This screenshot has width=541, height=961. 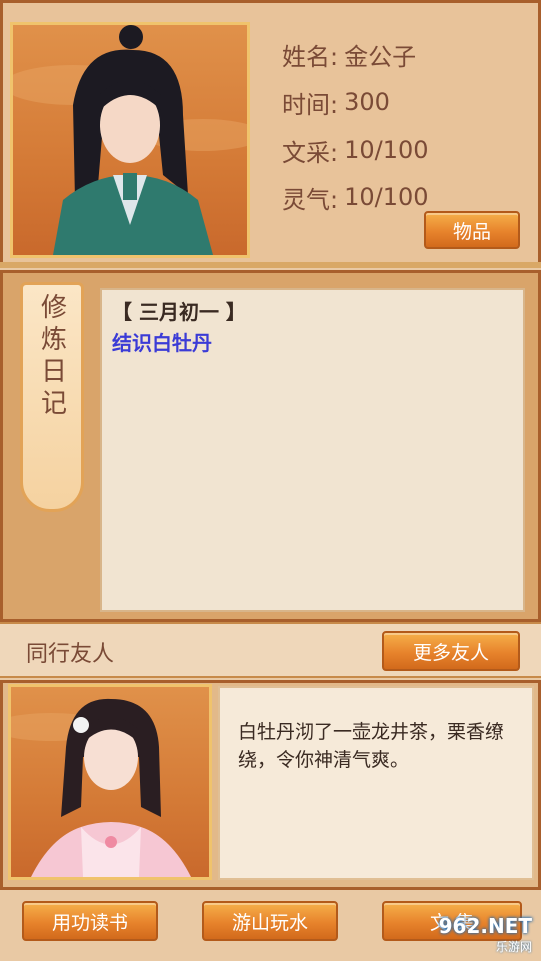 I want to click on time-label: 时间:, so click(x=310, y=104).